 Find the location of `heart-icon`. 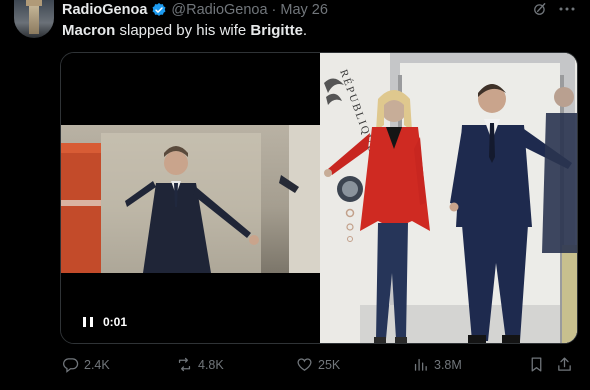

heart-icon is located at coordinates (304, 364).